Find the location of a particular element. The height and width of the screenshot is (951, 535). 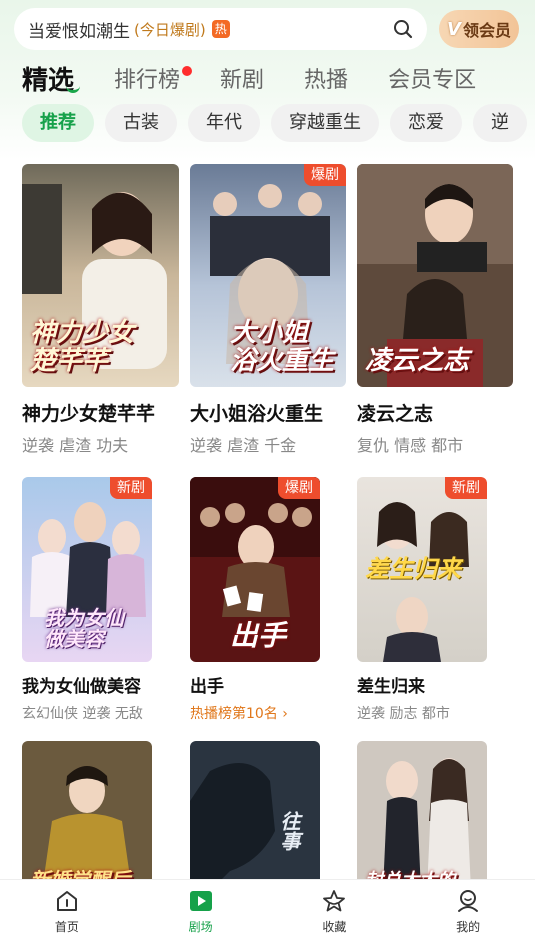

get-vip-label: 领会员 is located at coordinates (486, 30).